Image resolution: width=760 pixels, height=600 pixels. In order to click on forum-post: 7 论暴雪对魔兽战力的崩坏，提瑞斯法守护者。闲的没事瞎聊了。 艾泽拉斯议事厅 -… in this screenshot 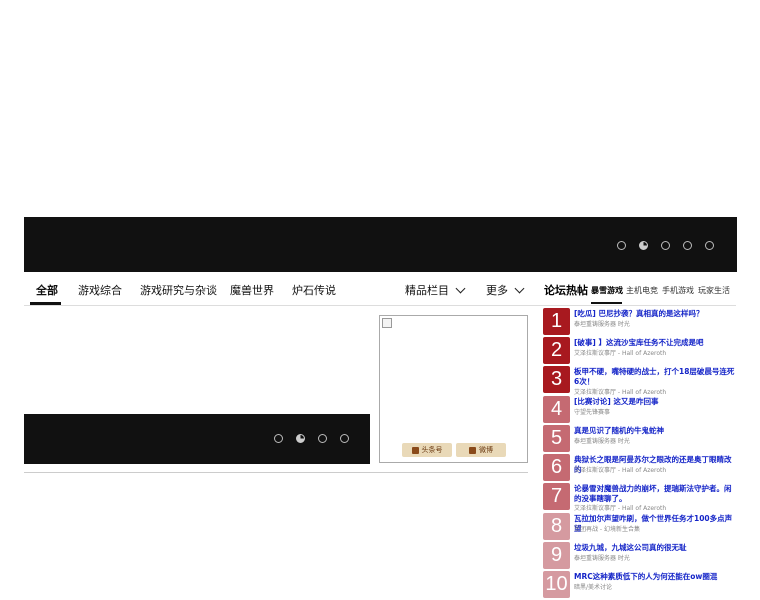, I will do `click(640, 497)`.